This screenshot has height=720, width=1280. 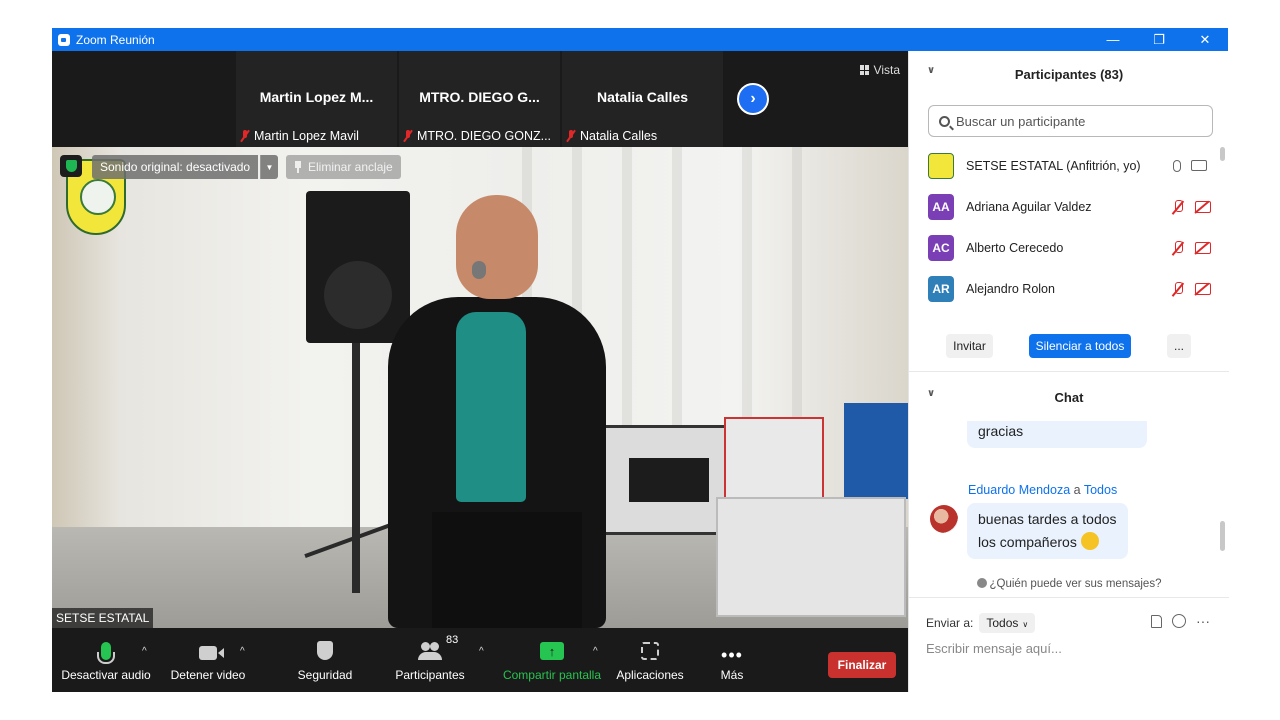 I want to click on share-screen-button: ↑ Compartir pantalla, so click(x=552, y=660).